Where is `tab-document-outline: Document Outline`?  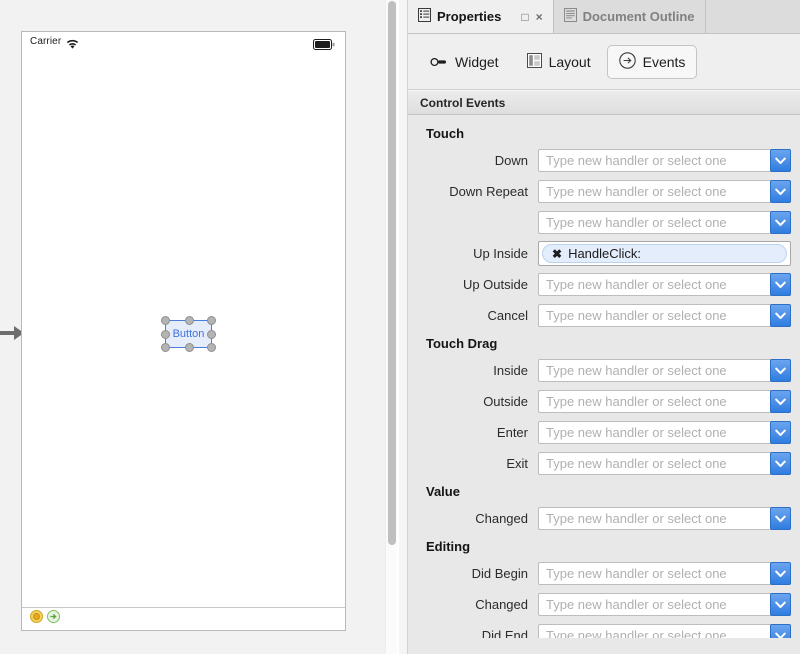
tab-document-outline: Document Outline is located at coordinates (629, 16).